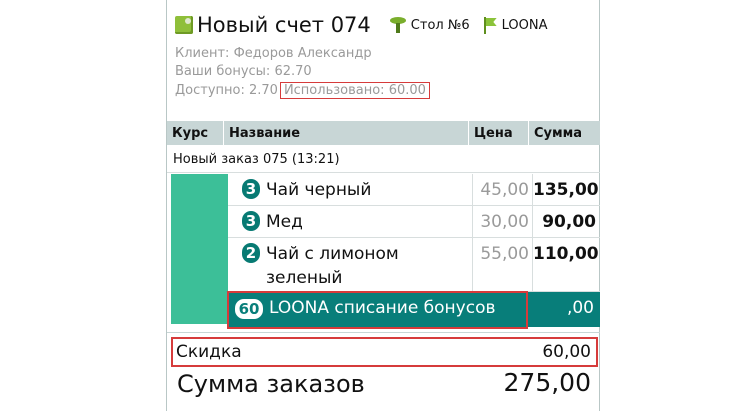 The image size is (741, 411). I want to click on total-value: 275,00, so click(547, 382).